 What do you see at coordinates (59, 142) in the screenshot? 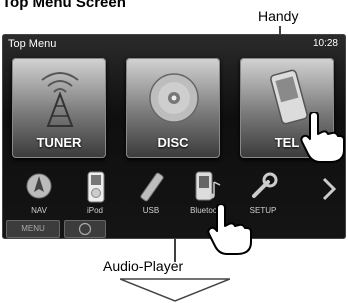
I see `tile-tuner-label: TUNER` at bounding box center [59, 142].